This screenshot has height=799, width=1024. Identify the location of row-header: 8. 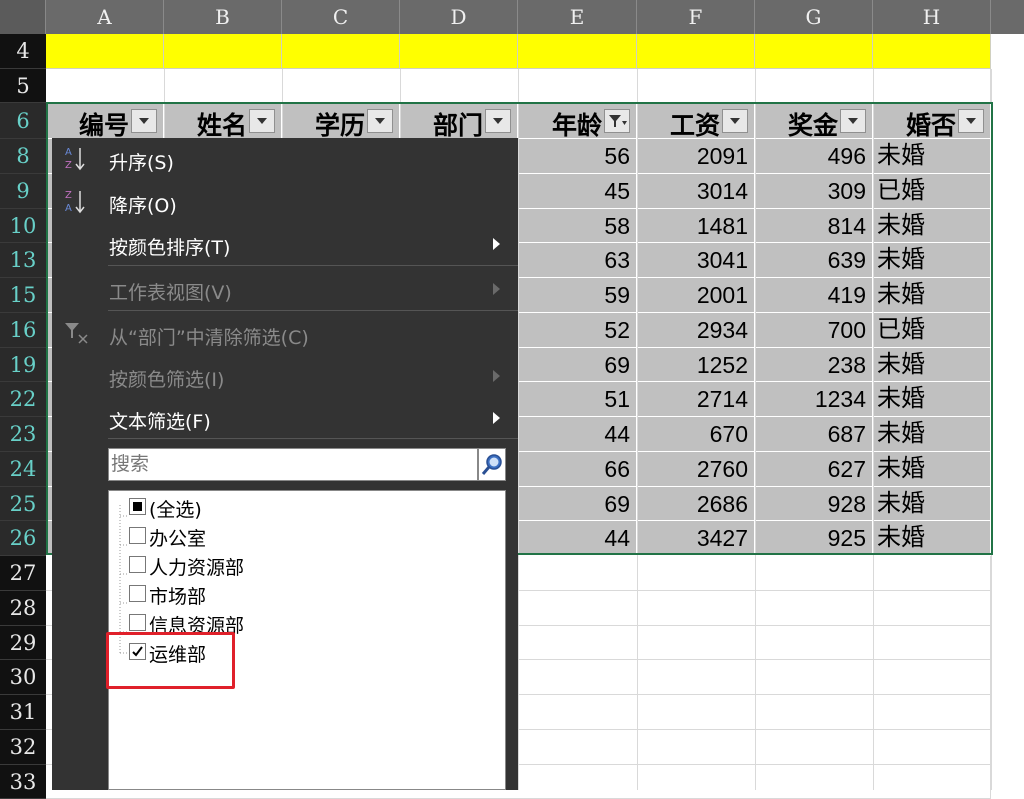
(23, 156).